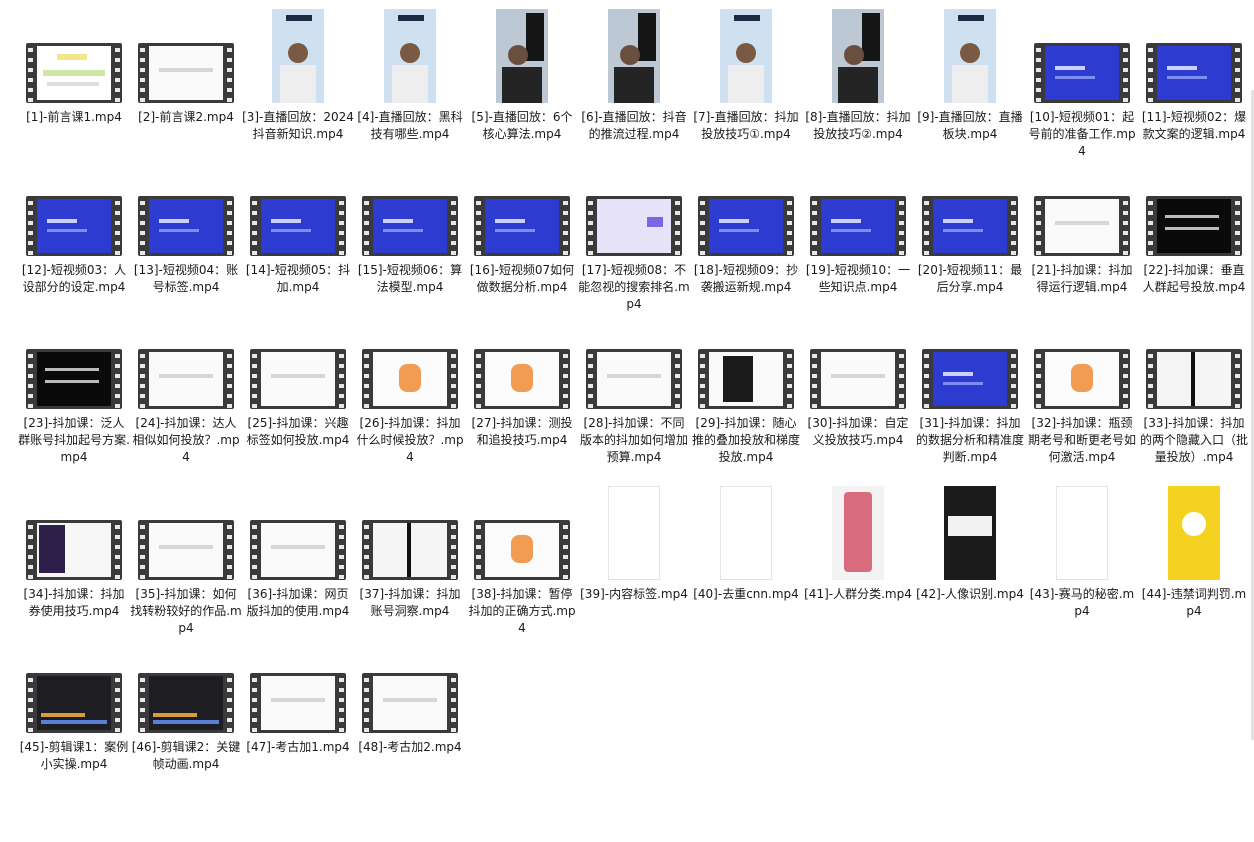 Image resolution: width=1254 pixels, height=842 pixels. Describe the element at coordinates (1194, 125) in the screenshot. I see `file-name: [11]-短视频02：爆款文案的逻辑.mp4` at that location.